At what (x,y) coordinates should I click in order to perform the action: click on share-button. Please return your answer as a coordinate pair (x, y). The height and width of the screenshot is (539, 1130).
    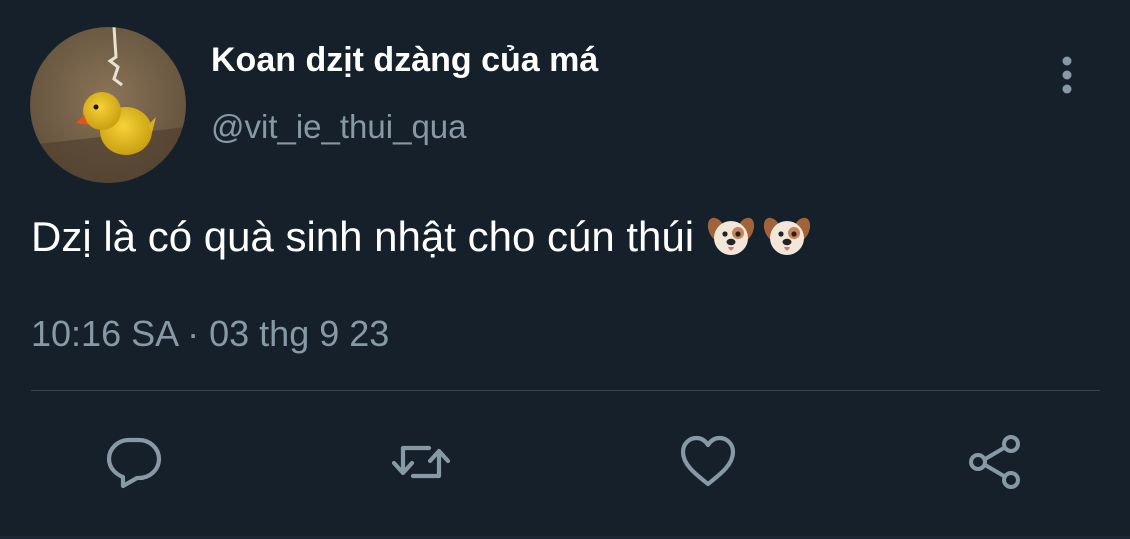
    Looking at the image, I should click on (995, 462).